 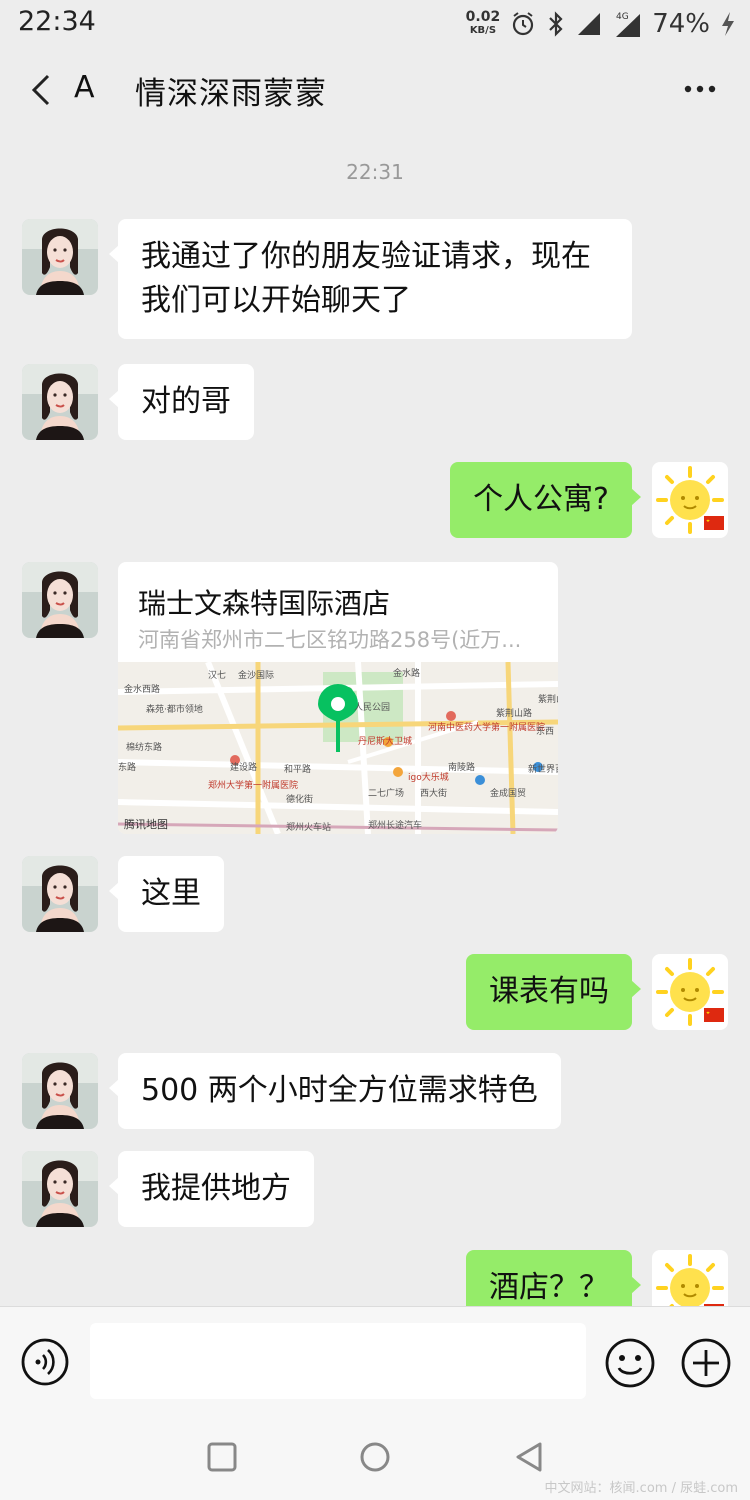 What do you see at coordinates (84, 87) in the screenshot?
I see `header-label-a: A` at bounding box center [84, 87].